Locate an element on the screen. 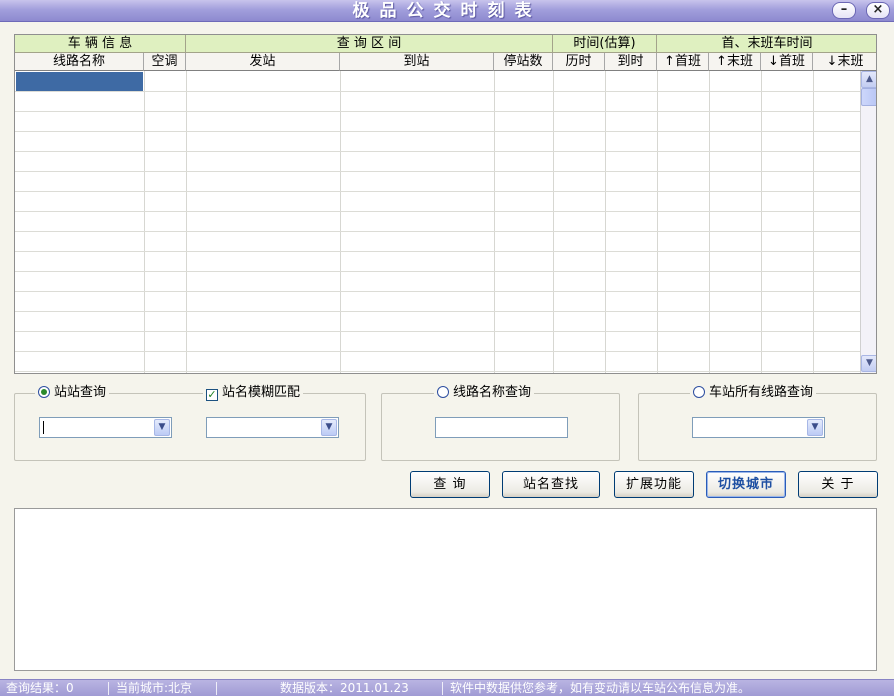 The width and height of the screenshot is (894, 696). line-name-query-group: 线路名称查询 is located at coordinates (500, 422).